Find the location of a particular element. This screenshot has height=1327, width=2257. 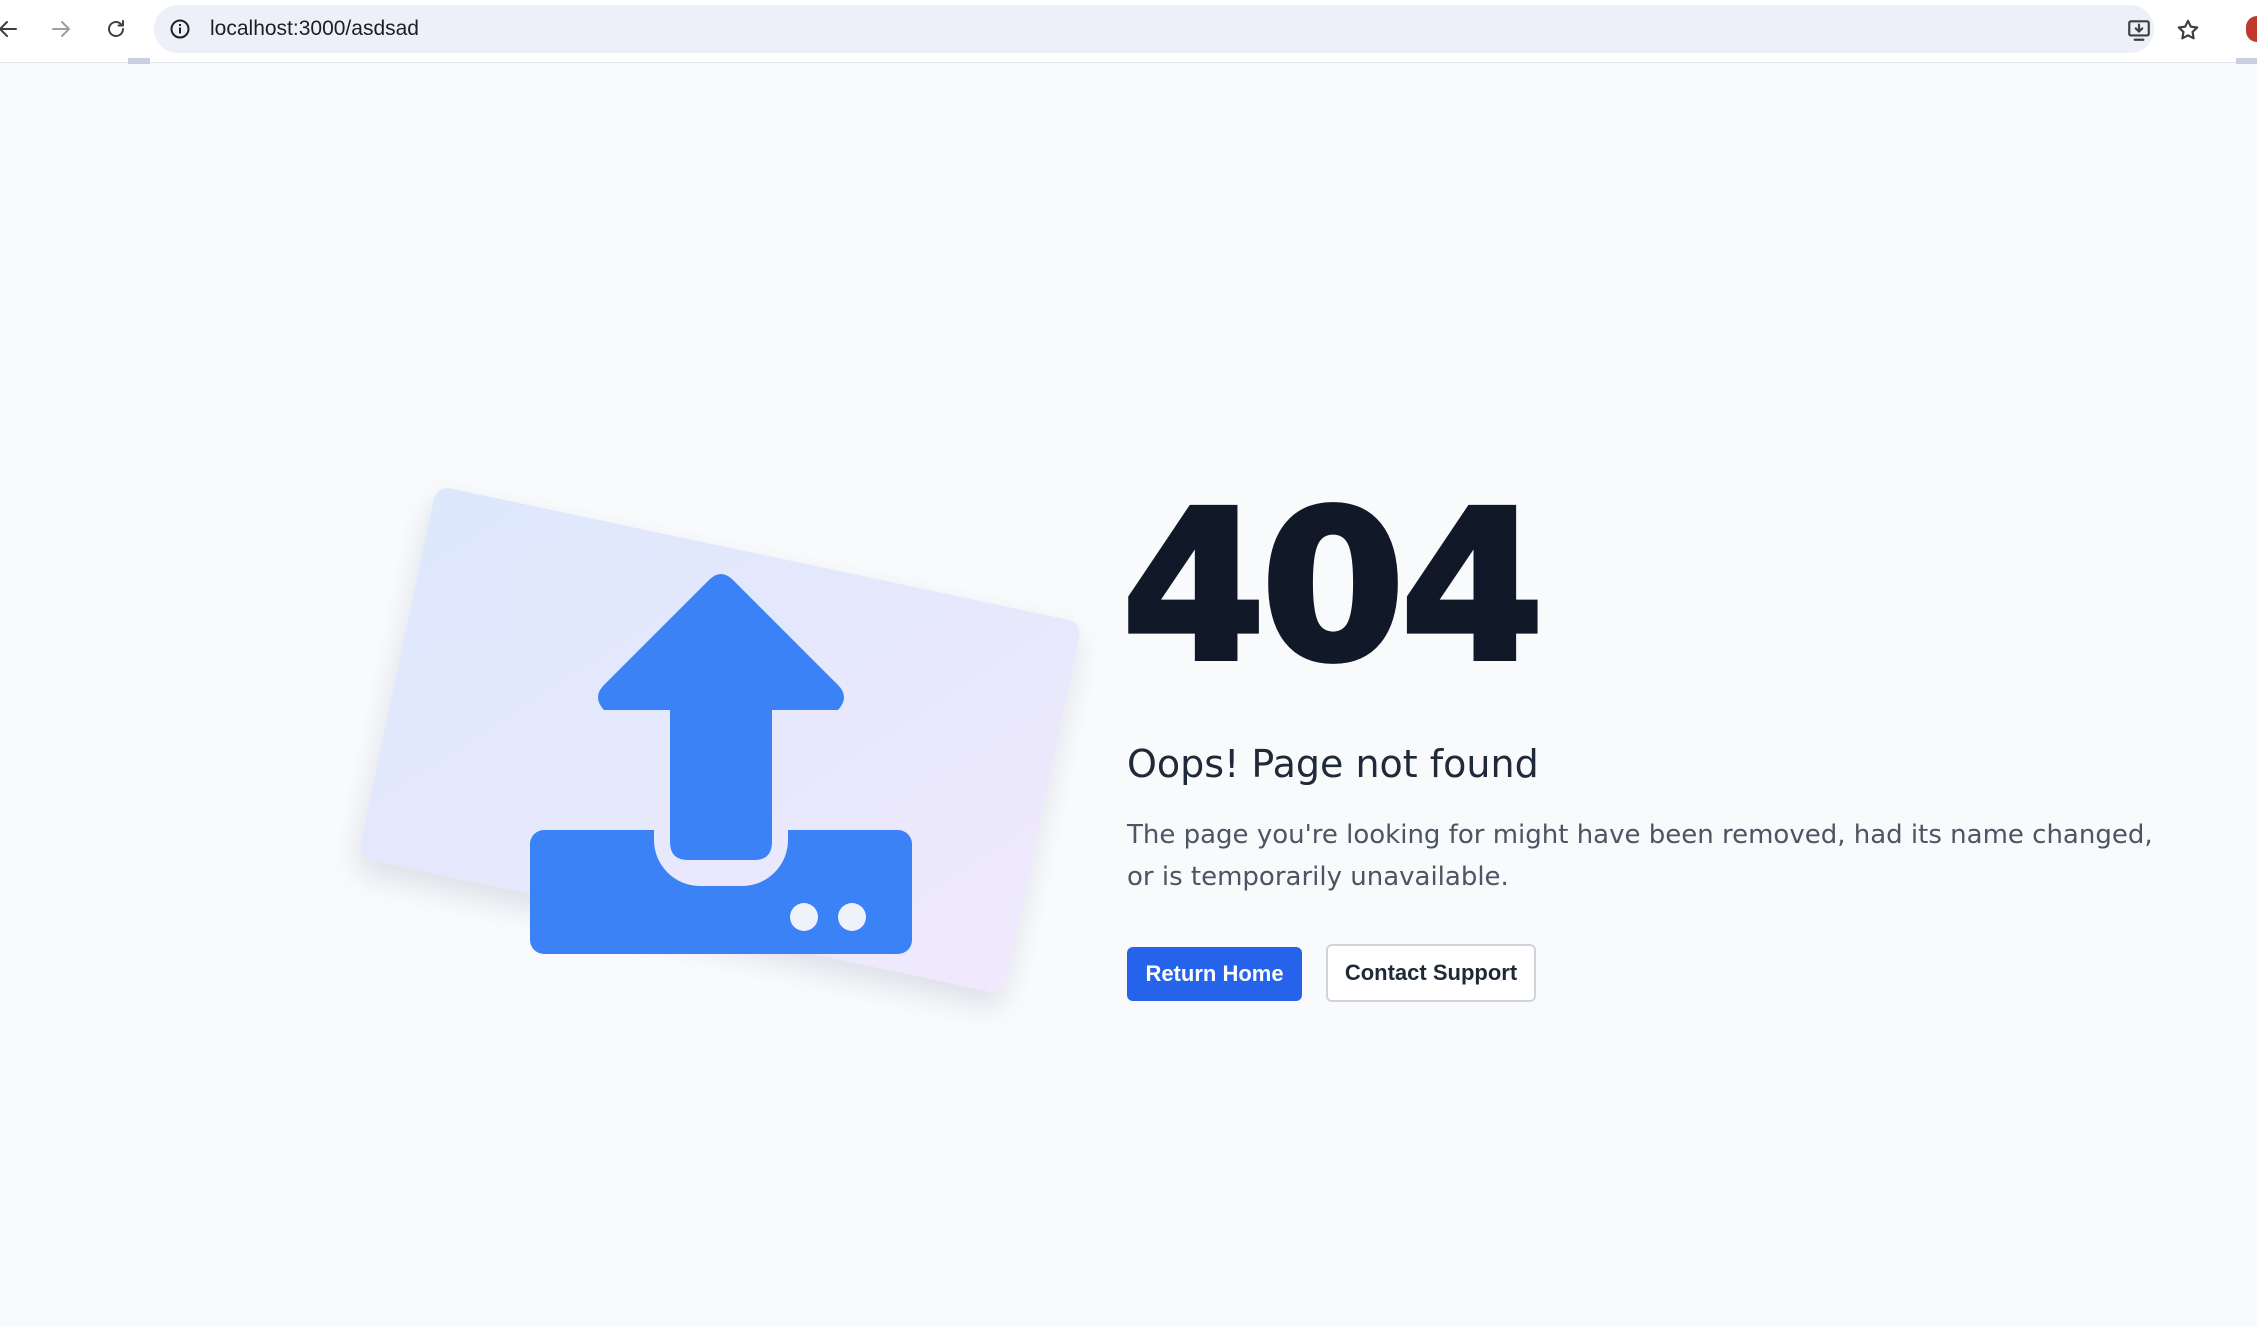

arrow-right-icon is located at coordinates (61, 29).